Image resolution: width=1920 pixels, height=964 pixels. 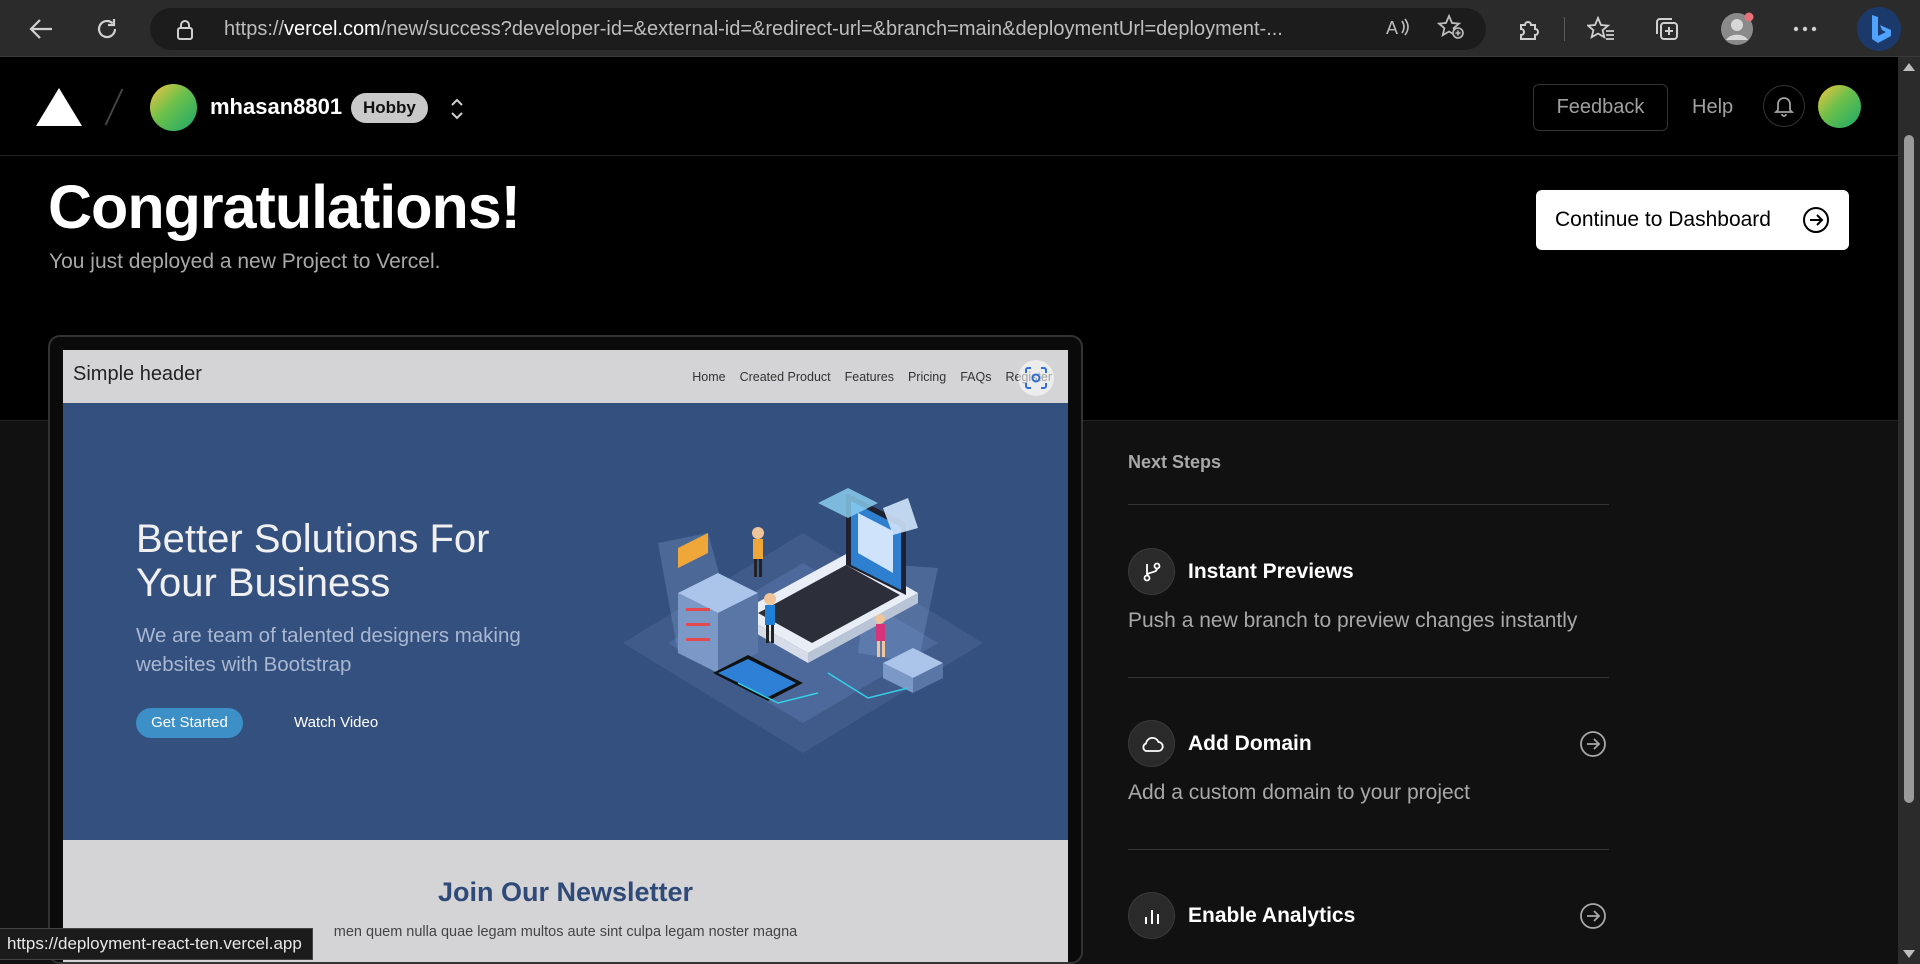 I want to click on toolbar-separator, so click(x=1564, y=29).